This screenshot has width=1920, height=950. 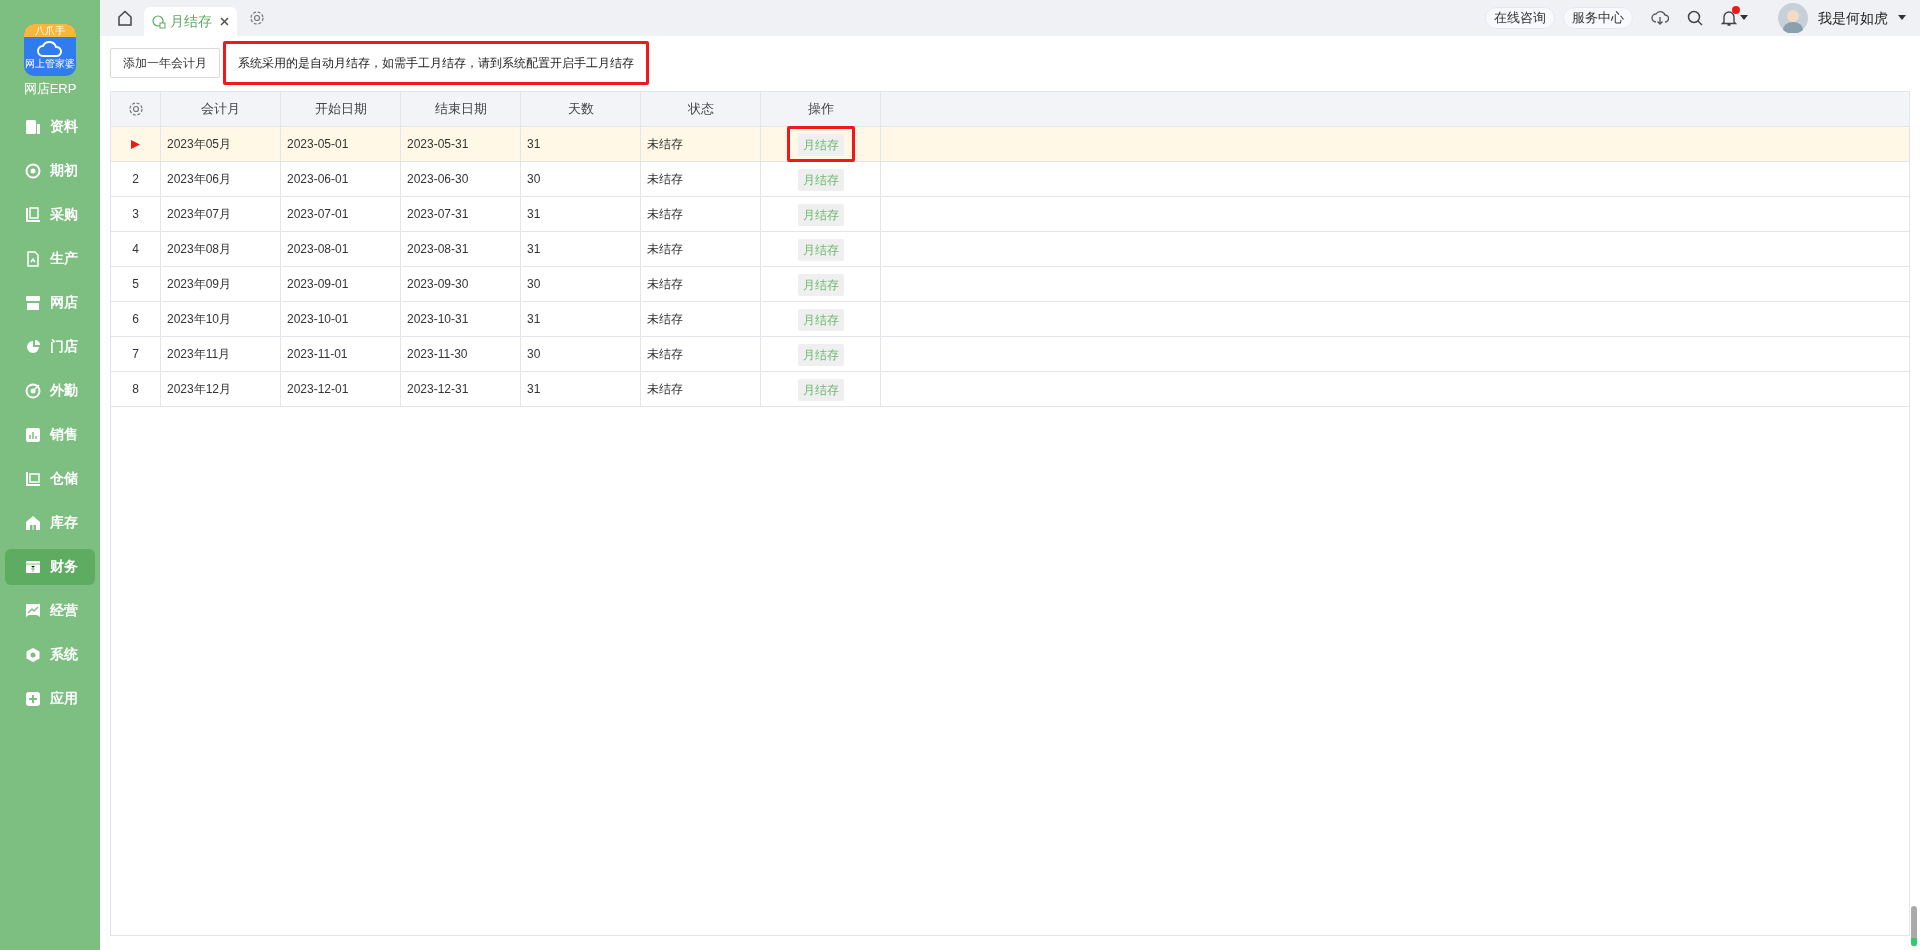 I want to click on sidebar-item: 仓储, so click(x=50, y=478).